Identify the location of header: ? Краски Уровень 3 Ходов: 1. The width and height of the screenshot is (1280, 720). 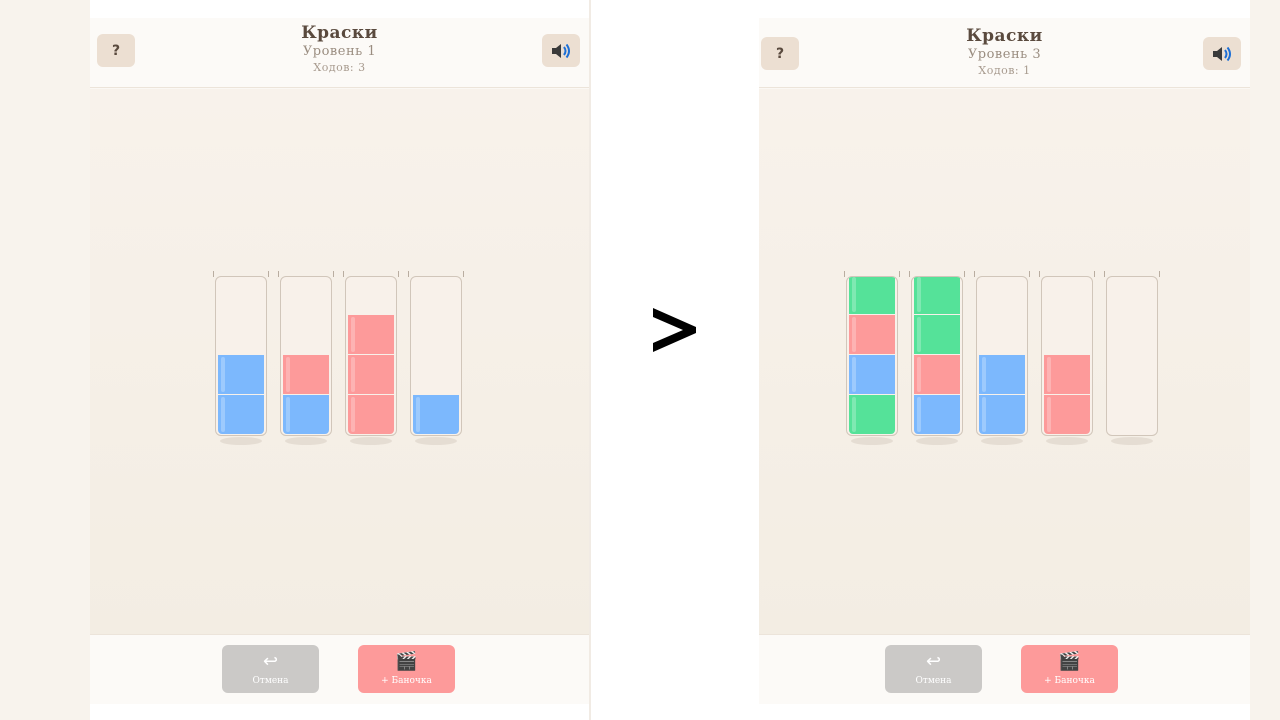
(1004, 53).